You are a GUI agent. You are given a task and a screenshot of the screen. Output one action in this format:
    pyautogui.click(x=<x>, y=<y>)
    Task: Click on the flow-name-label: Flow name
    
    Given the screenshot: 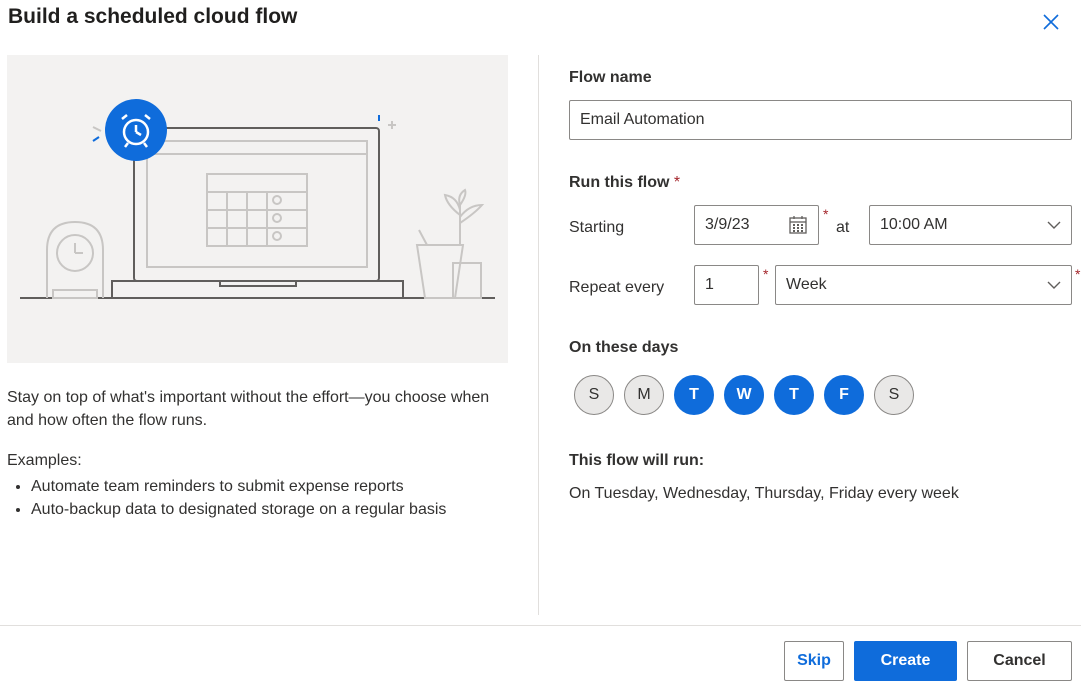 What is the action you would take?
    pyautogui.click(x=610, y=77)
    